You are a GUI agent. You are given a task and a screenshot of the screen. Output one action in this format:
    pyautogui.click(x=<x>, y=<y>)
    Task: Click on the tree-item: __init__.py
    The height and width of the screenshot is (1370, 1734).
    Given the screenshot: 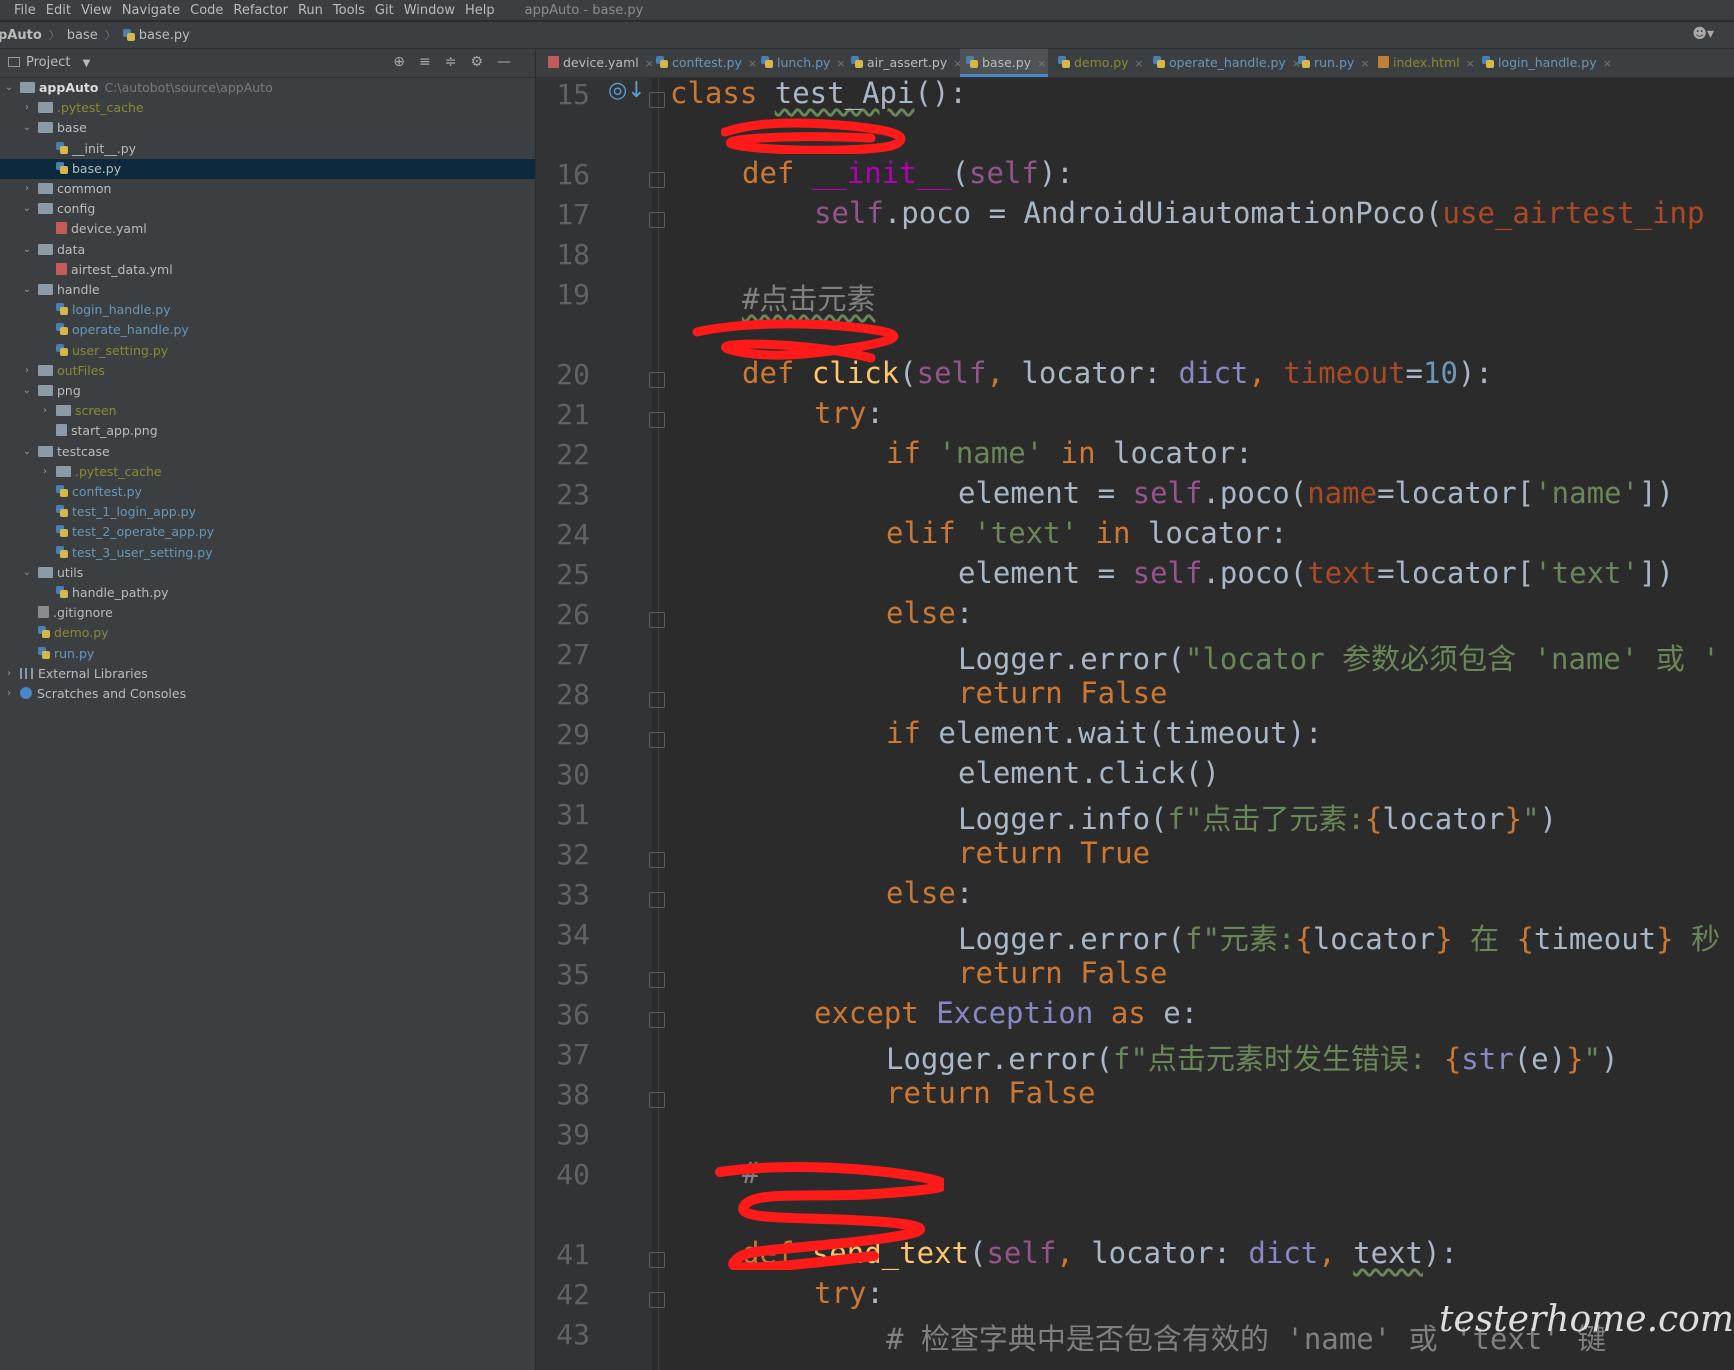 What is the action you would take?
    pyautogui.click(x=267, y=149)
    